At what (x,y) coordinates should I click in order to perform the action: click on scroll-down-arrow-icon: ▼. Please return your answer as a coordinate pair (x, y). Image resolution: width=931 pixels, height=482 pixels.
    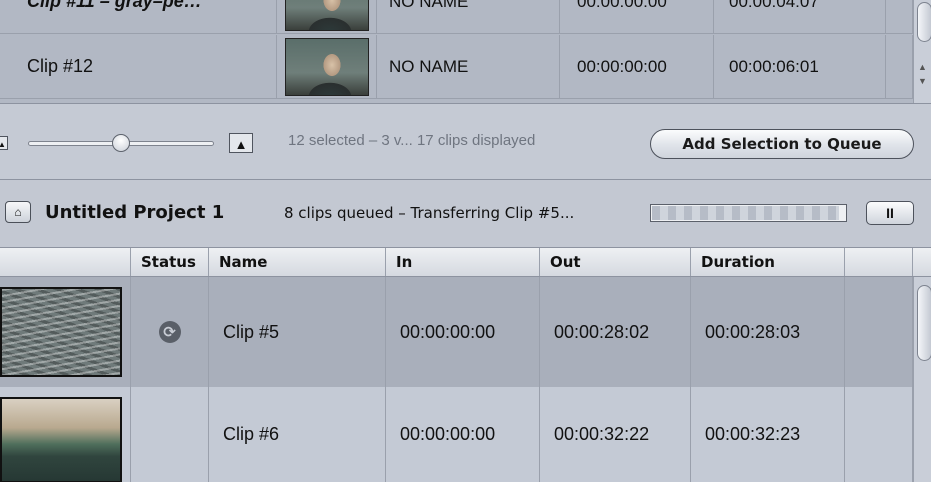
    Looking at the image, I should click on (922, 81).